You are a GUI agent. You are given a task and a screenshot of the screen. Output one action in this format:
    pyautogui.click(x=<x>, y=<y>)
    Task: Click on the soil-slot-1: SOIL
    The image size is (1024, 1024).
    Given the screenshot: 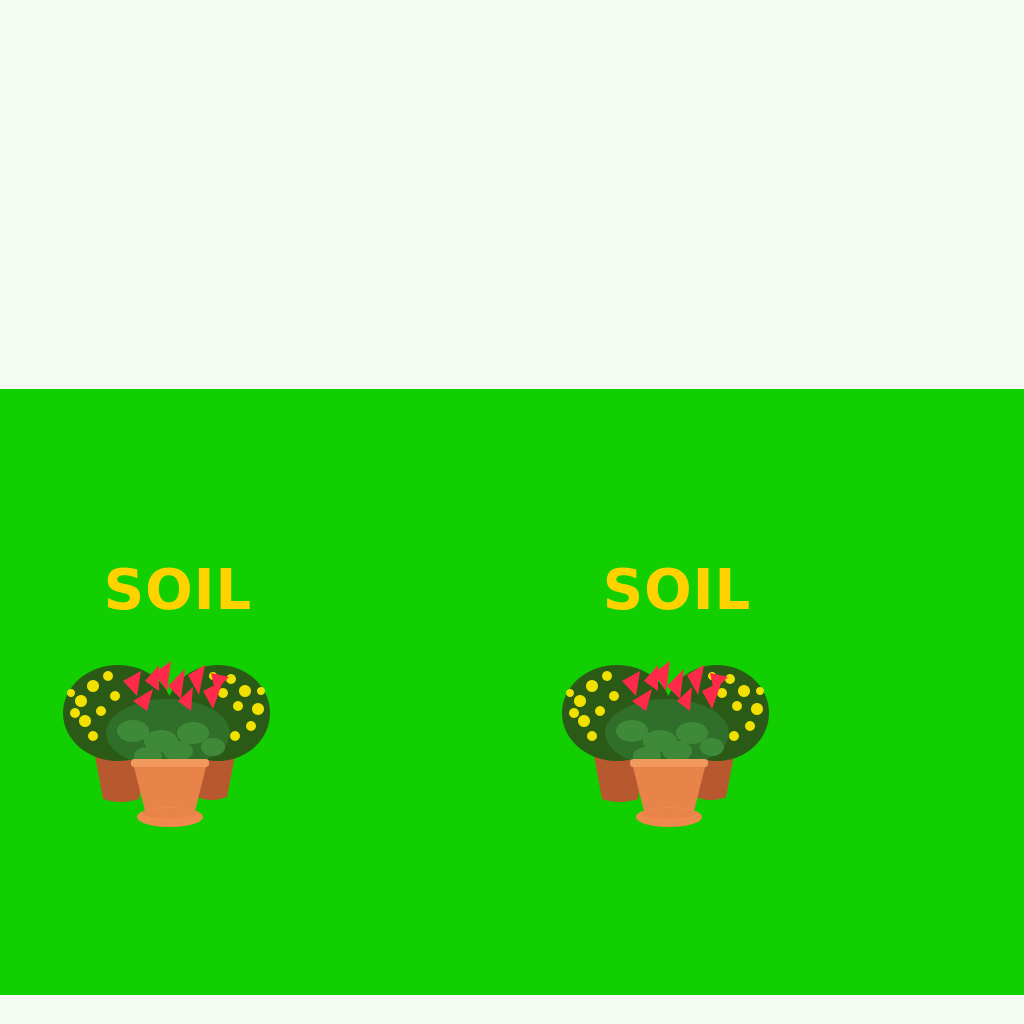 What is the action you would take?
    pyautogui.click(x=173, y=701)
    